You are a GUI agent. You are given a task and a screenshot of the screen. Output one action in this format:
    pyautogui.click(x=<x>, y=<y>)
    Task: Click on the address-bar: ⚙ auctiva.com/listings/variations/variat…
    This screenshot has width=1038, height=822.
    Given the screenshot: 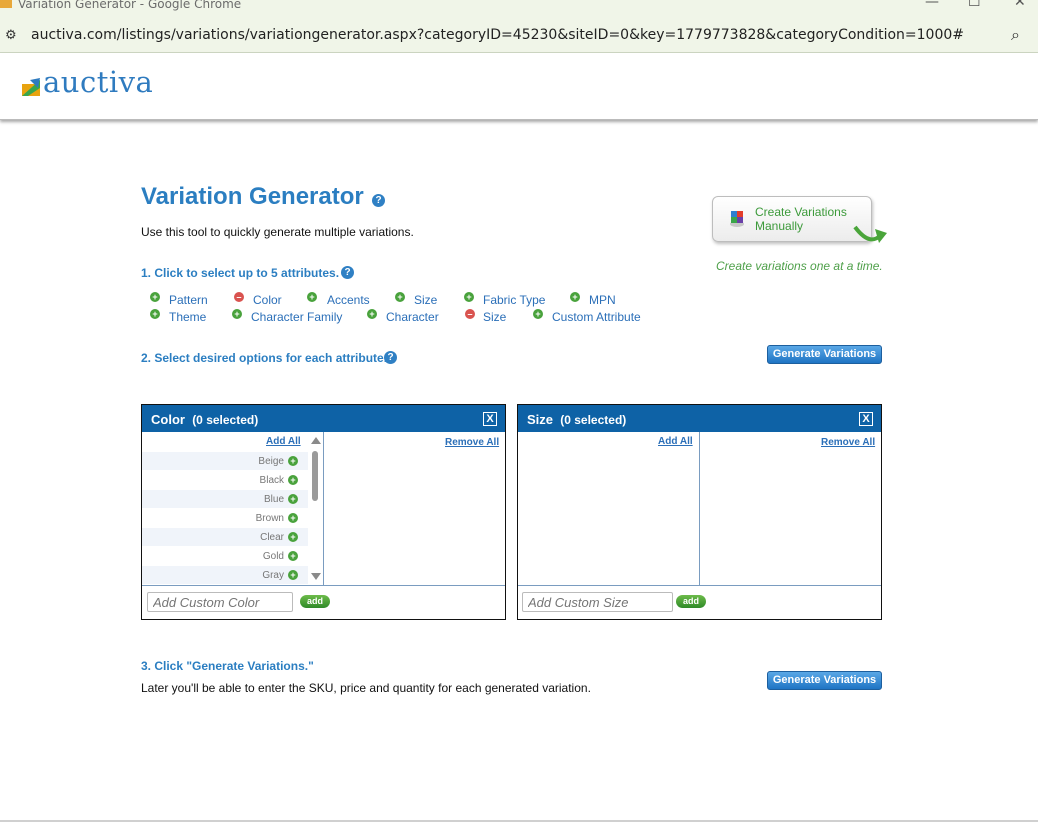 What is the action you would take?
    pyautogui.click(x=519, y=36)
    